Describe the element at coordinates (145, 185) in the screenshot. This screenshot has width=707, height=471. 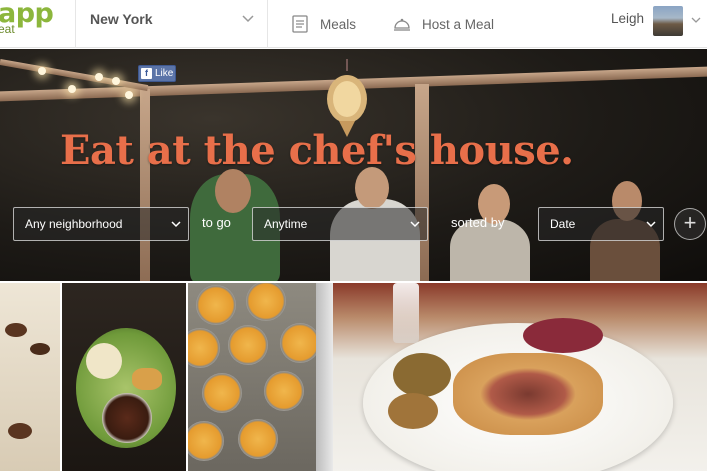
I see `pergola-post` at that location.